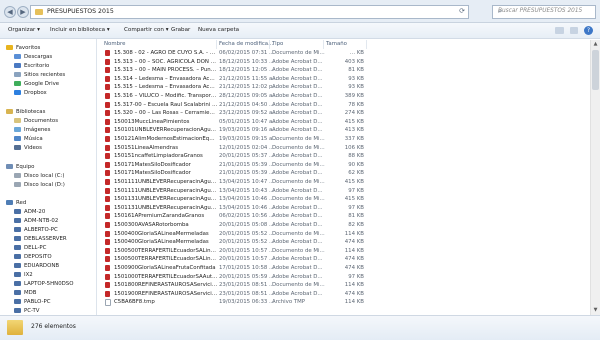  Describe the element at coordinates (595, 177) in the screenshot. I see `vertical-scrollbar: ▲ ▼` at that location.